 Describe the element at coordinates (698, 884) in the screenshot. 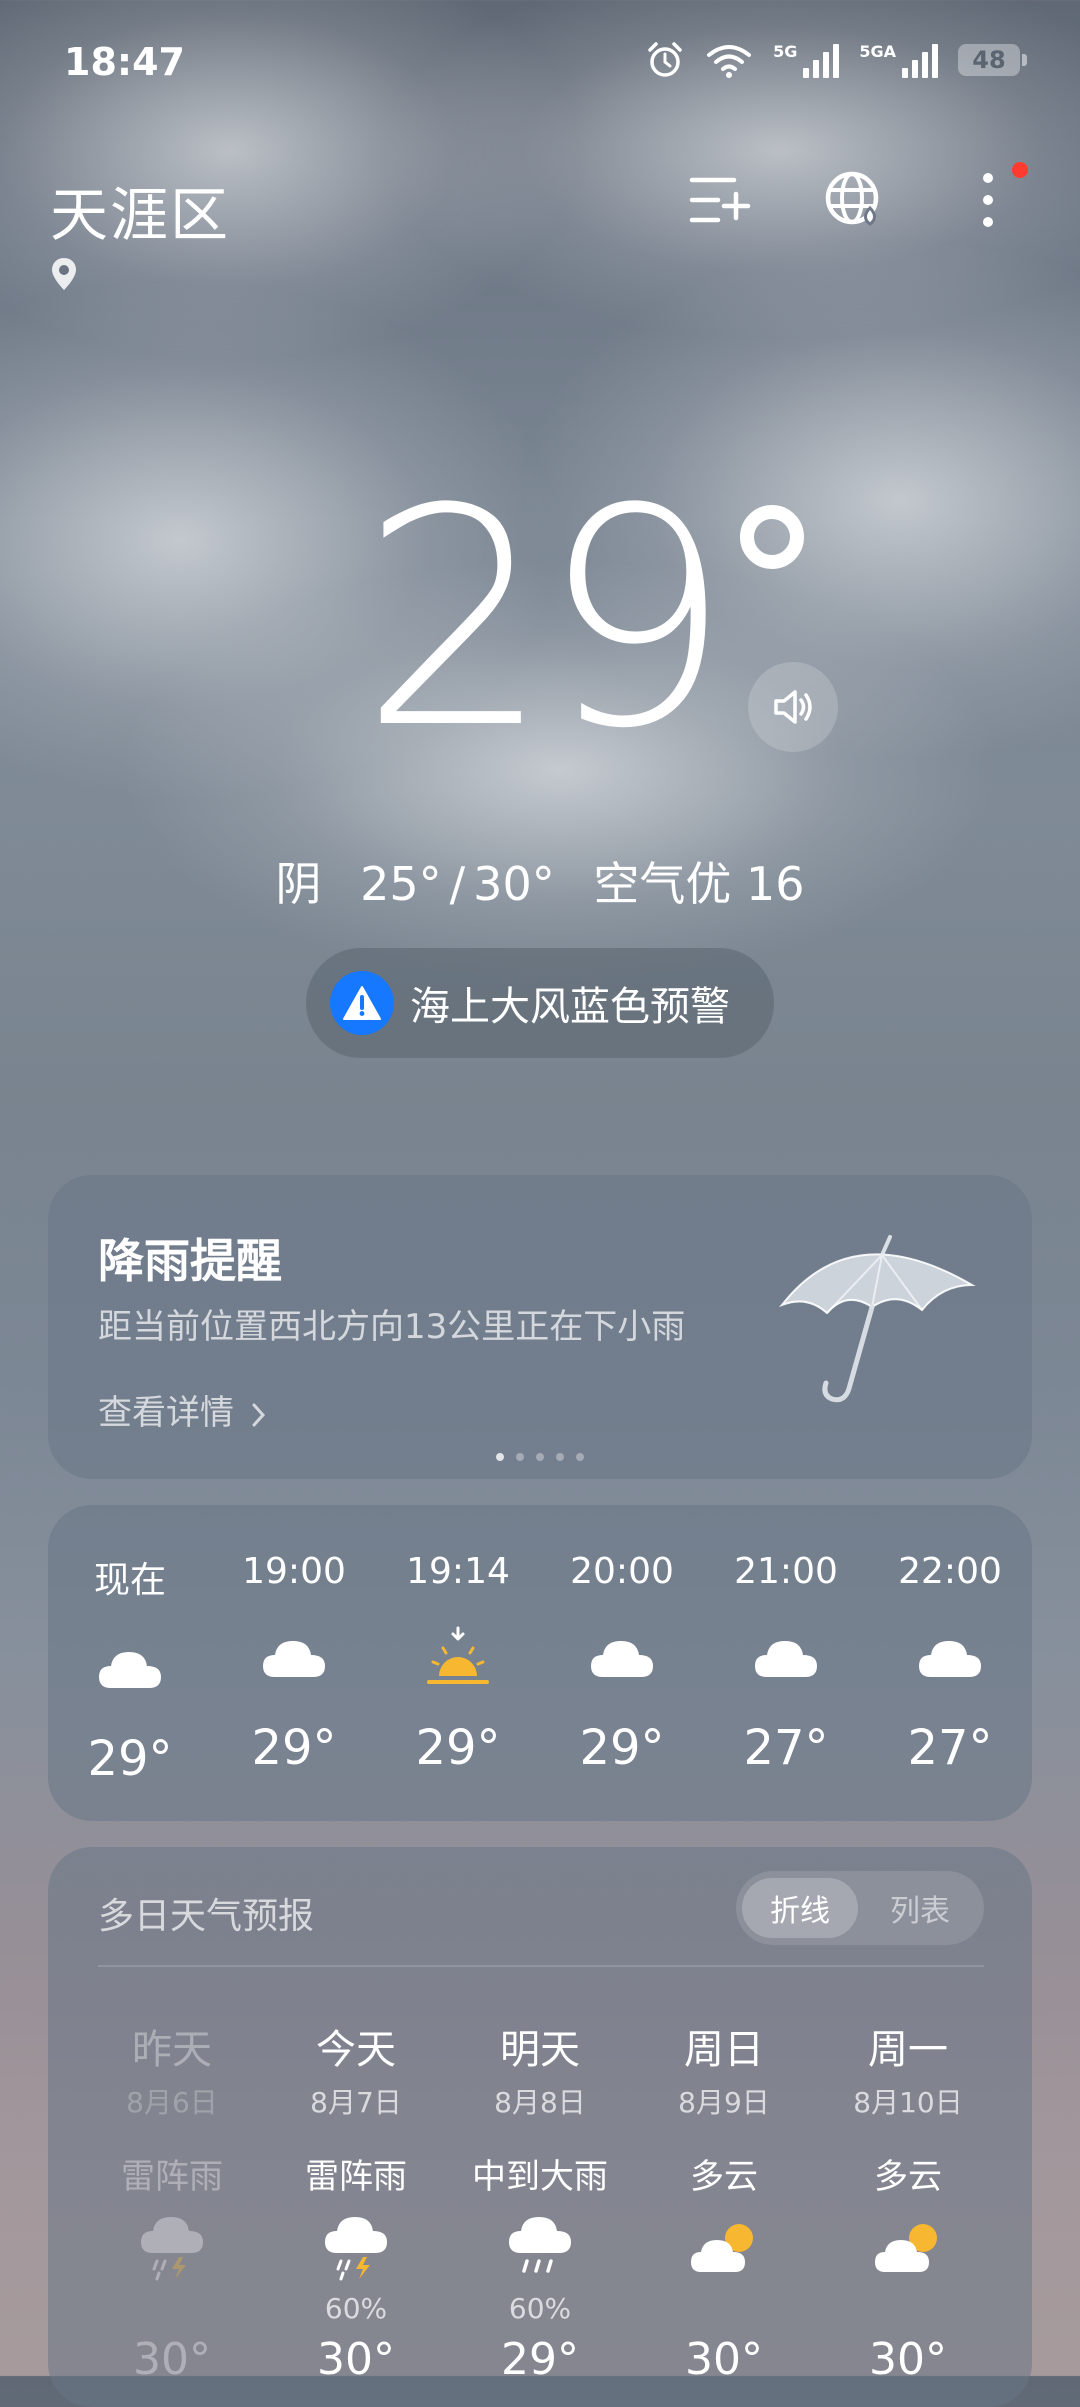

I see `air-quality: 空气优 16` at that location.